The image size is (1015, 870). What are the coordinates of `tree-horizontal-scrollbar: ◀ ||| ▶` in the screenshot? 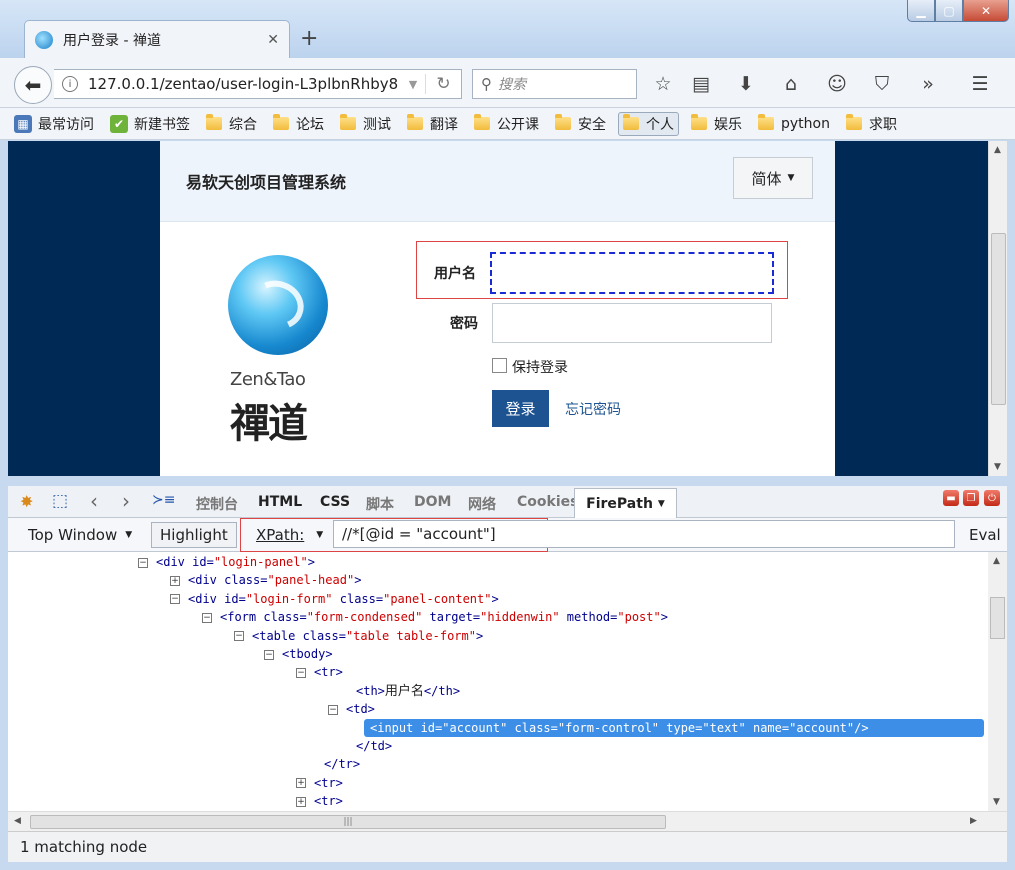 It's located at (507, 821).